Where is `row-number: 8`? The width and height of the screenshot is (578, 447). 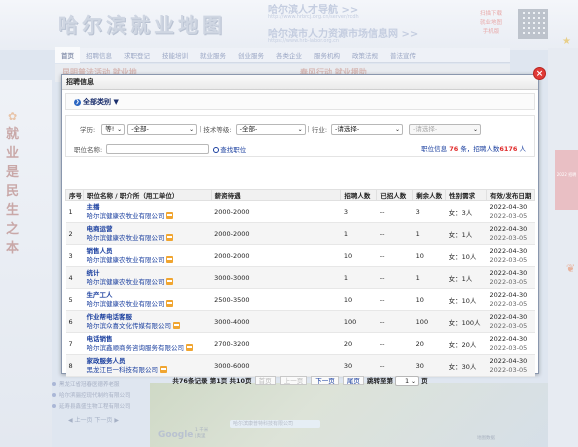 row-number: 8 is located at coordinates (74, 365).